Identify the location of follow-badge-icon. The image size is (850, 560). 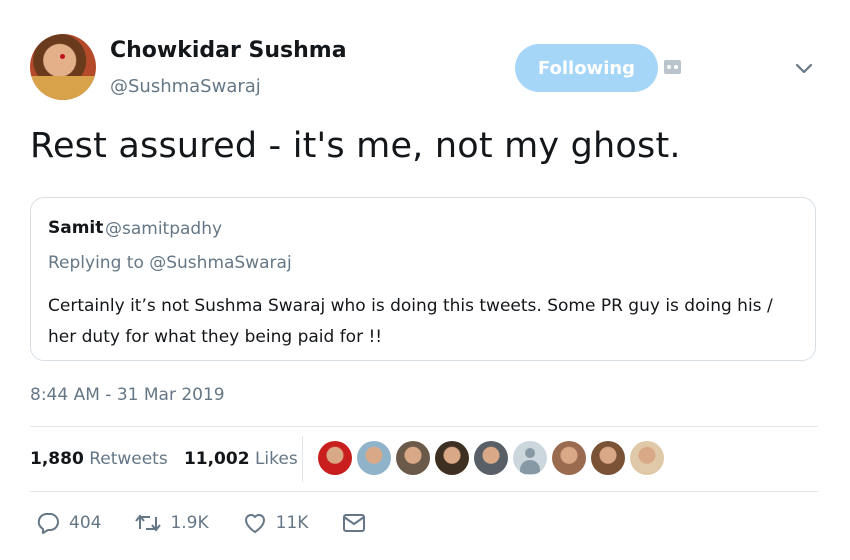
(672, 67).